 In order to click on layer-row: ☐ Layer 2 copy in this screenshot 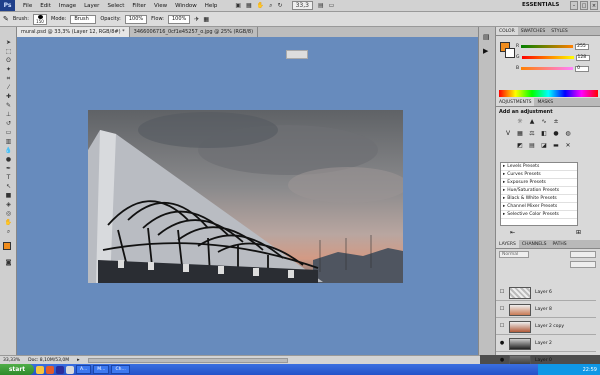, I will do `click(546, 327)`.